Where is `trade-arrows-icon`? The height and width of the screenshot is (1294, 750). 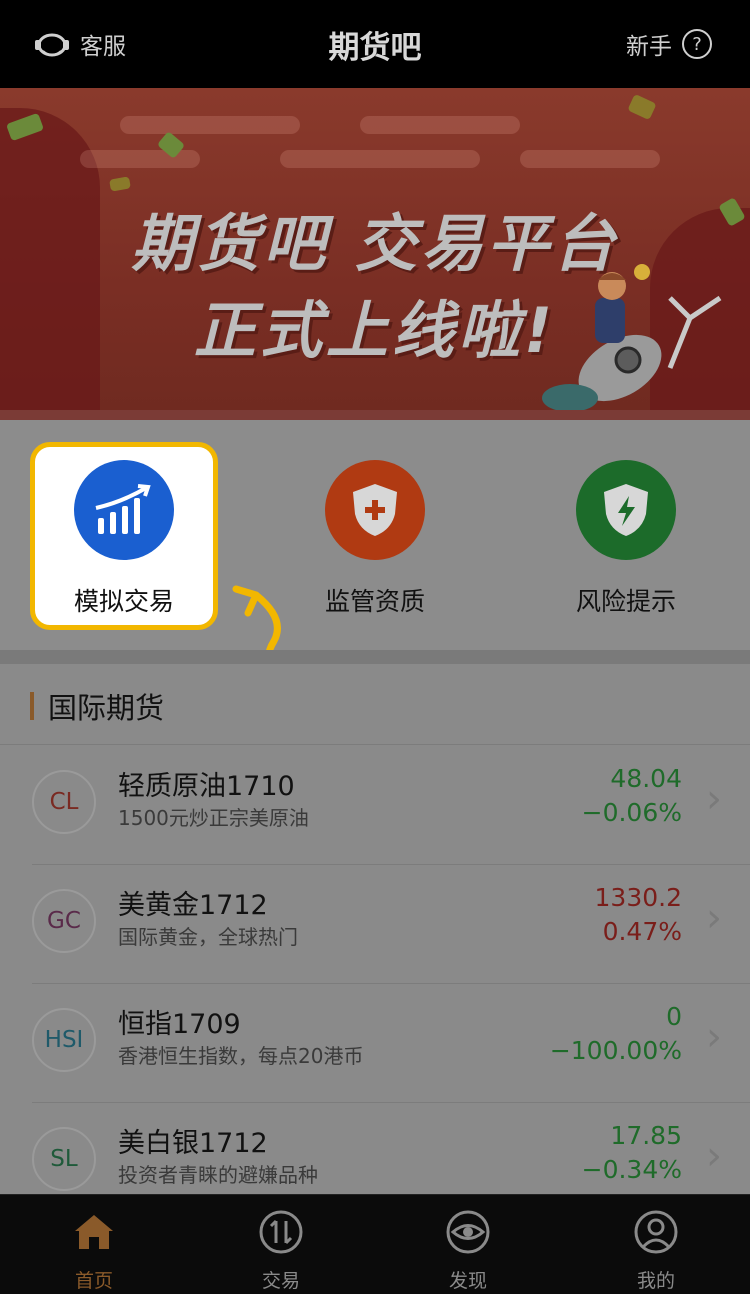
trade-arrows-icon is located at coordinates (281, 1232).